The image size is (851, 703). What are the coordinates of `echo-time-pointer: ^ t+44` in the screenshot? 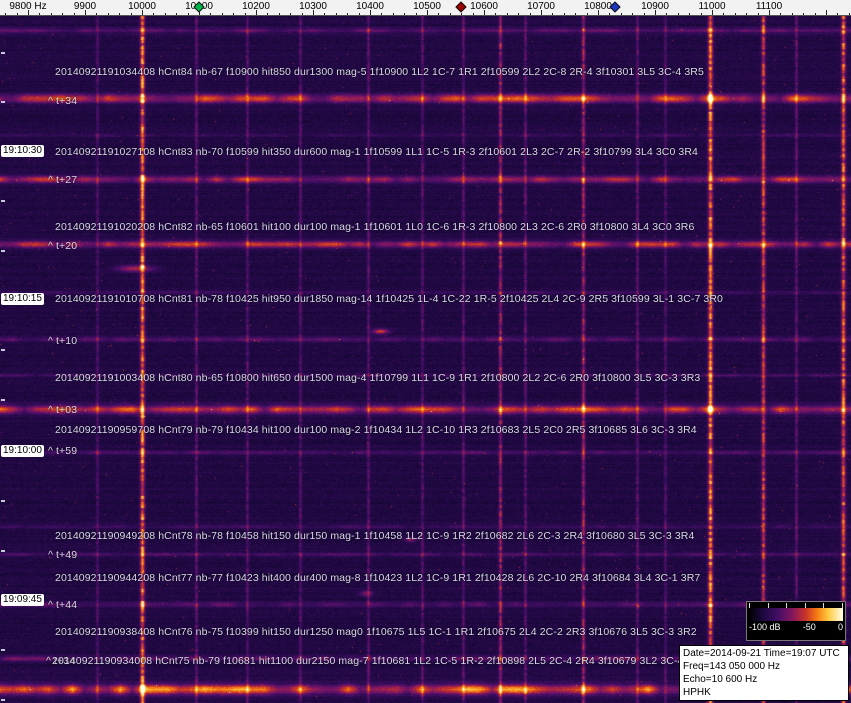 It's located at (63, 605).